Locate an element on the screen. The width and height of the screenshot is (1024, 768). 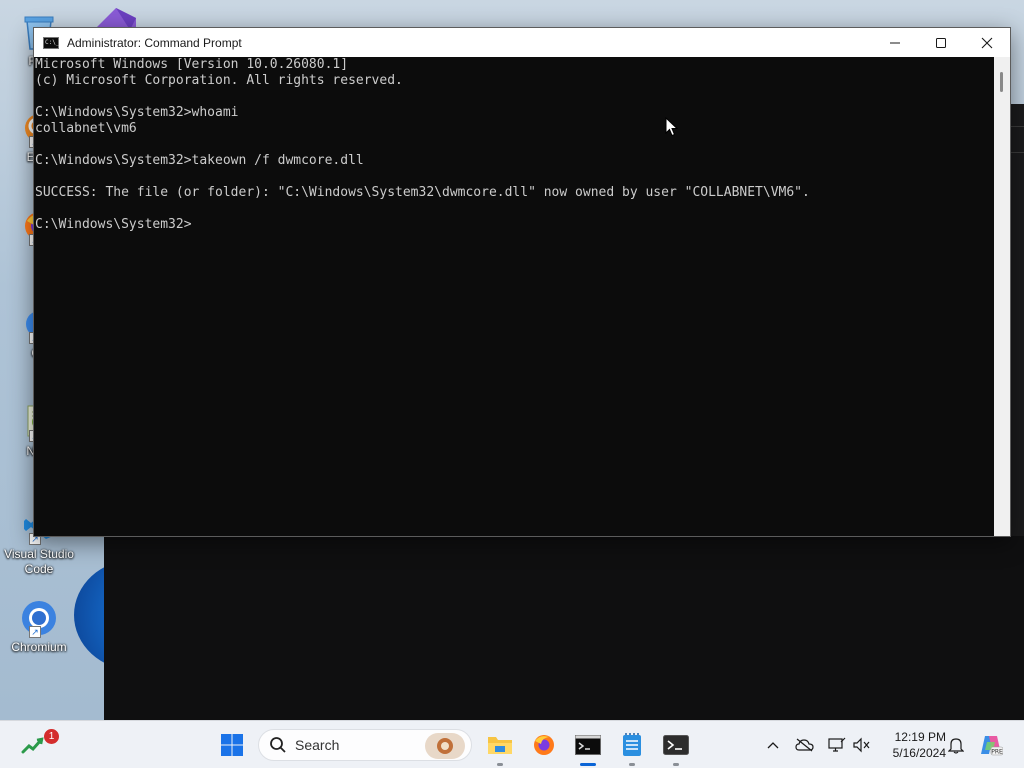
copilot-icon: PRE is located at coordinates (992, 746).